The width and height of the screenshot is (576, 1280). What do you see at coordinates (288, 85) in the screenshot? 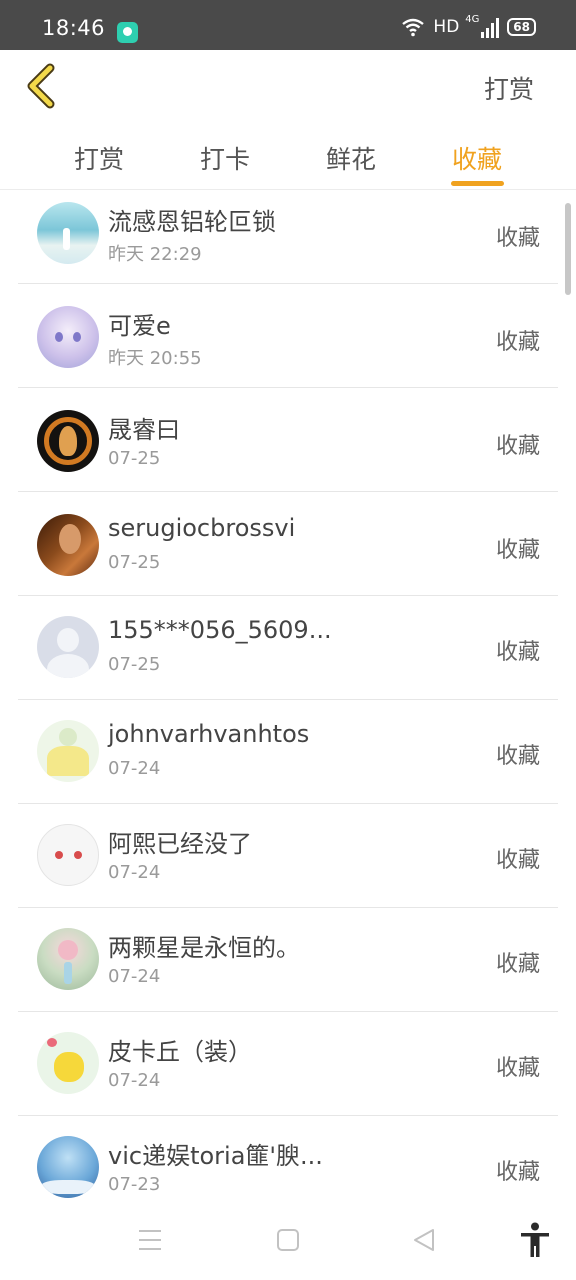
I see `header: 打赏` at bounding box center [288, 85].